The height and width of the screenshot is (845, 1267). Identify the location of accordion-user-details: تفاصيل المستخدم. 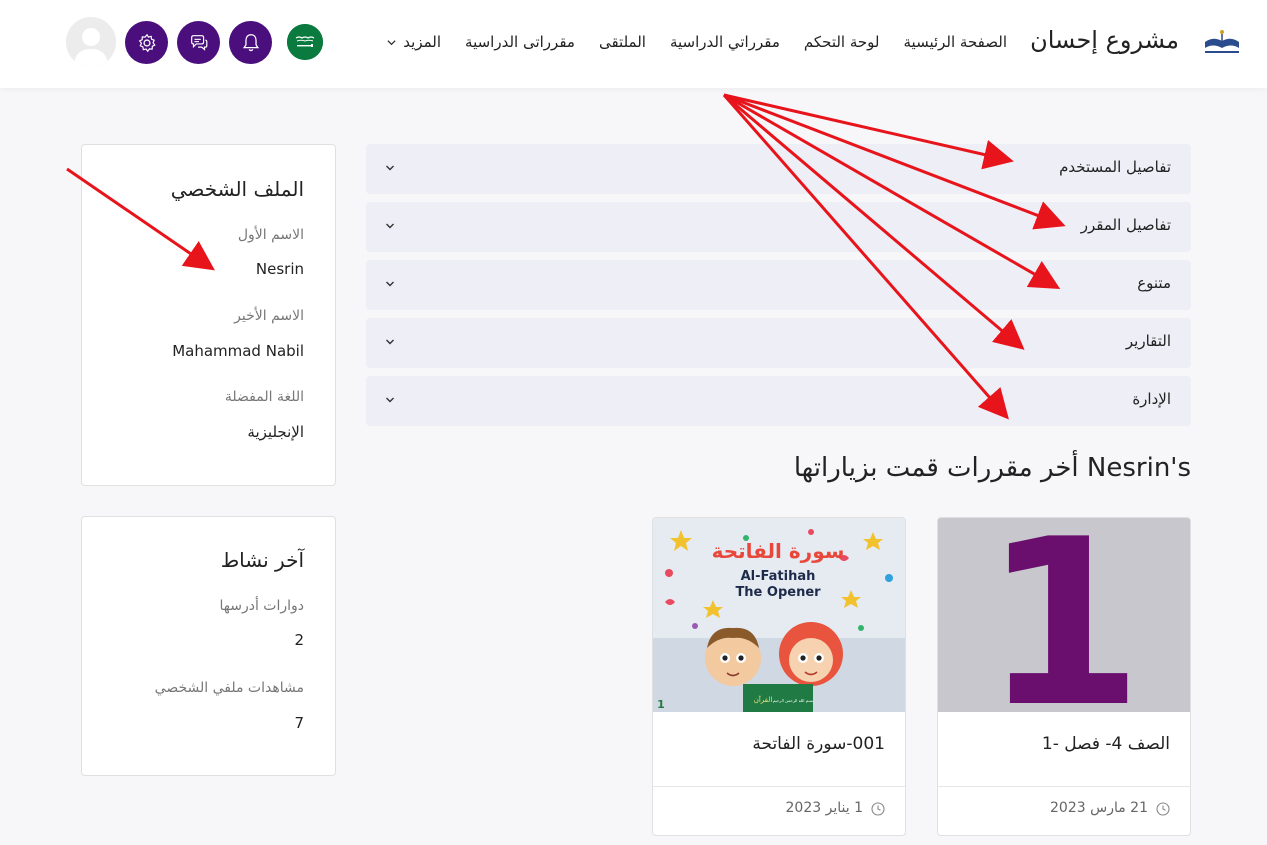
(778, 169).